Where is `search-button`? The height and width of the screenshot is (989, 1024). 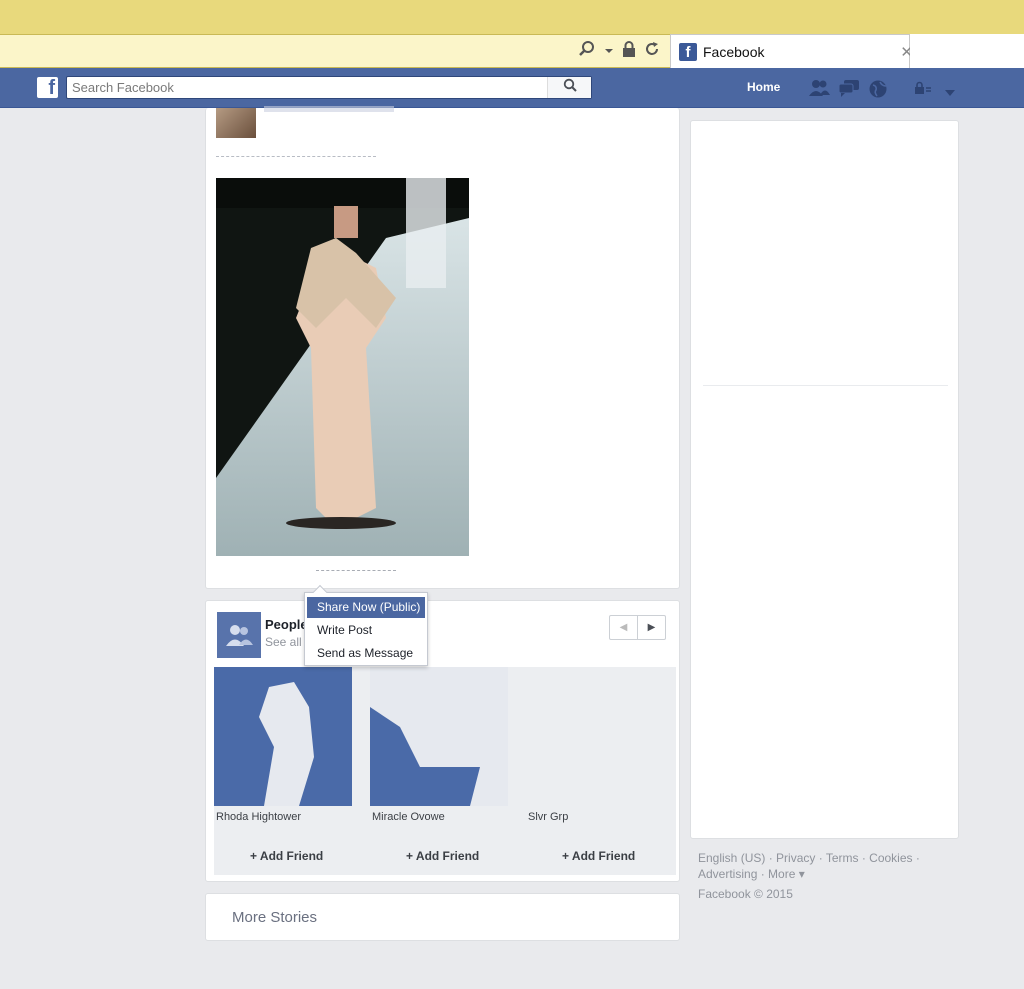
search-button is located at coordinates (569, 87).